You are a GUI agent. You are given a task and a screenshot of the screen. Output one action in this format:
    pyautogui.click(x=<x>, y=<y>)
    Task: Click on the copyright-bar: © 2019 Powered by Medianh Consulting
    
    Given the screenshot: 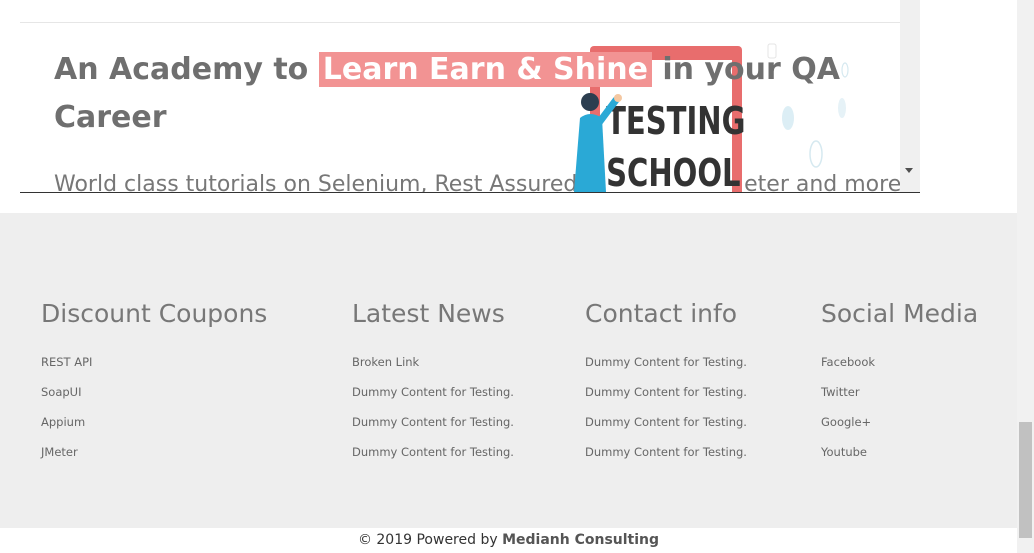 What is the action you would take?
    pyautogui.click(x=508, y=540)
    